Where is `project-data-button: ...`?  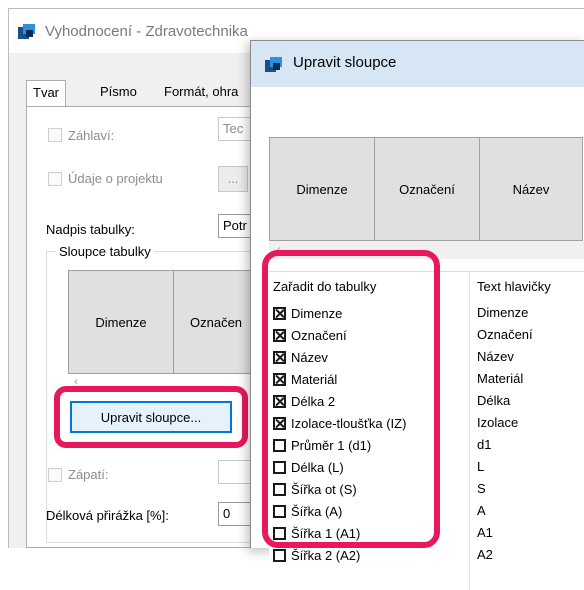 project-data-button: ... is located at coordinates (233, 179).